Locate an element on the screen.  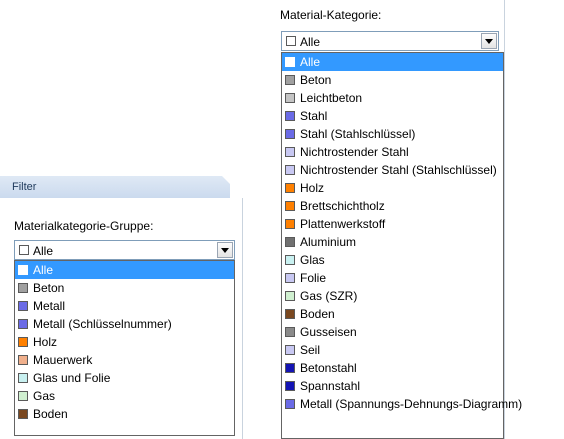
list-item-label: Metall is located at coordinates (49, 306).